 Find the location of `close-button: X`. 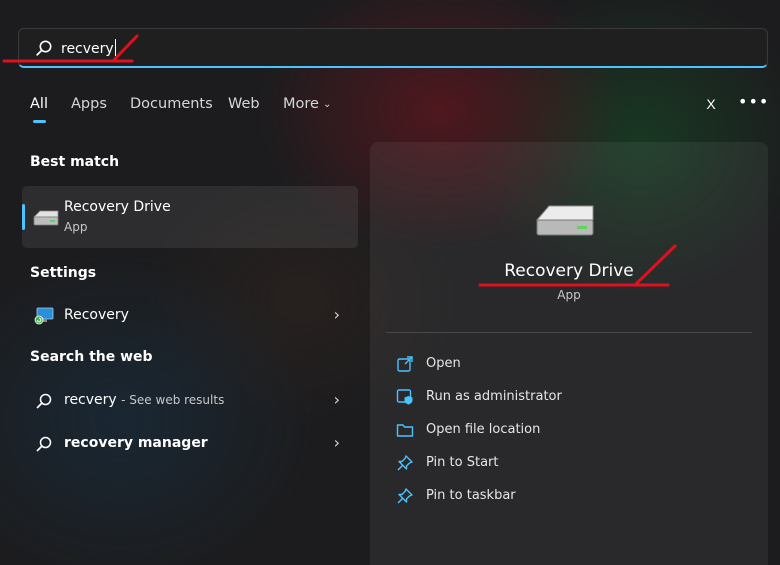

close-button: X is located at coordinates (711, 104).